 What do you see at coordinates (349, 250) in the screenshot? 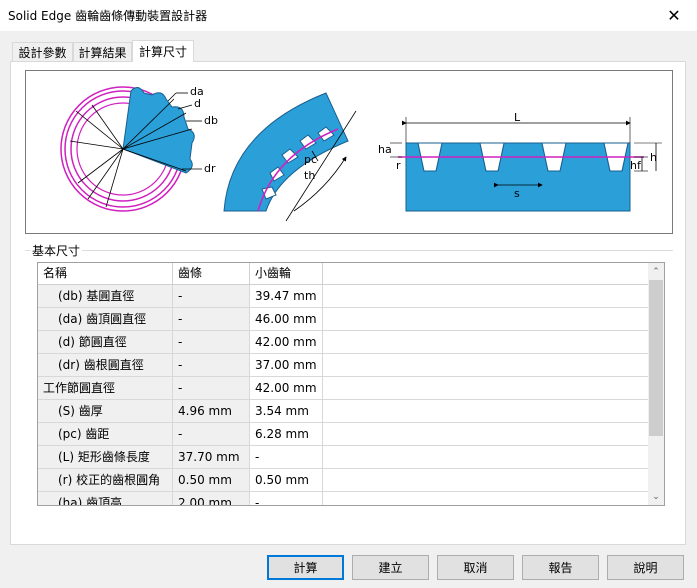
I see `group-divider` at bounding box center [349, 250].